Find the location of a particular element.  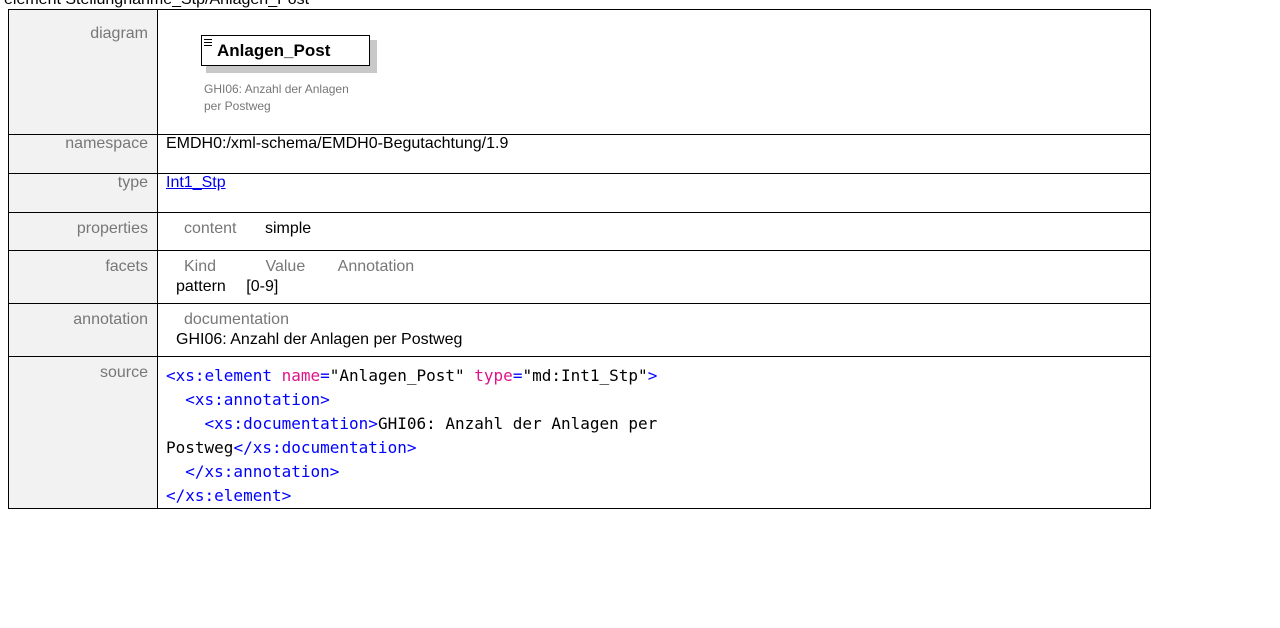

row-label-type: type is located at coordinates (132, 182).